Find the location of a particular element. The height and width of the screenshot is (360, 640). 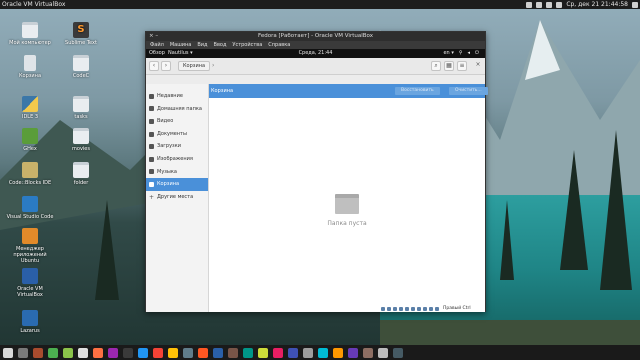

top-panel: Oracle VM VirtualBox Ср, дек 21 21:44:58 is located at coordinates (320, 4).